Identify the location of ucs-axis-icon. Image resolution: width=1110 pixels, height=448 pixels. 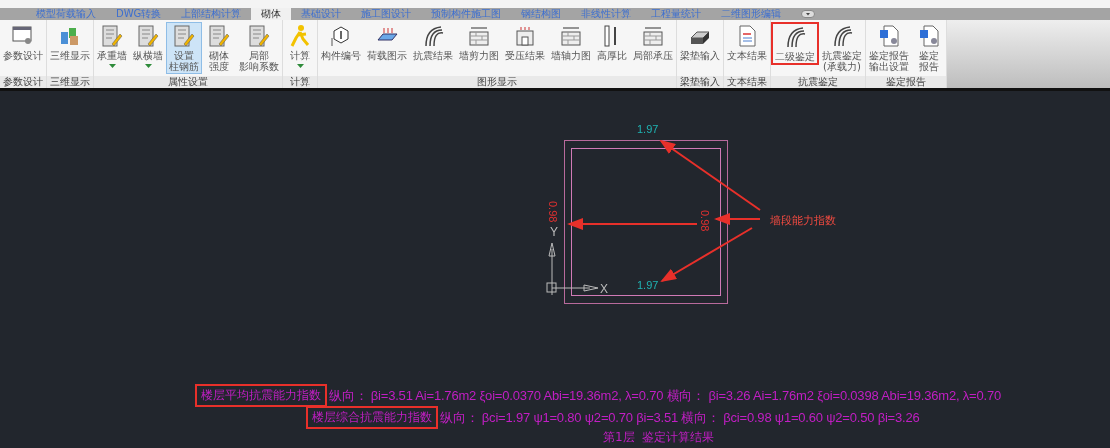
(572, 269).